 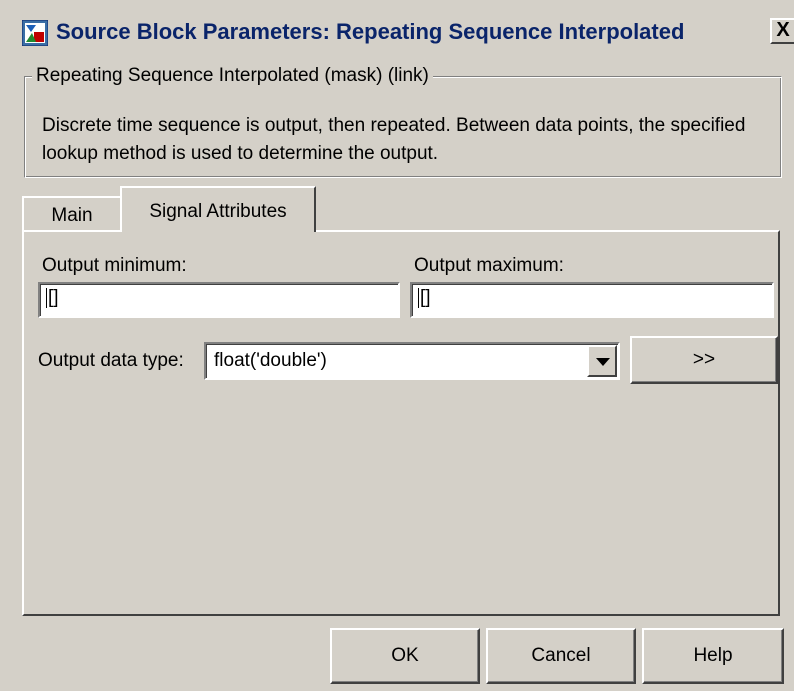 What do you see at coordinates (111, 360) in the screenshot?
I see `output-data-type-label: Output data type:` at bounding box center [111, 360].